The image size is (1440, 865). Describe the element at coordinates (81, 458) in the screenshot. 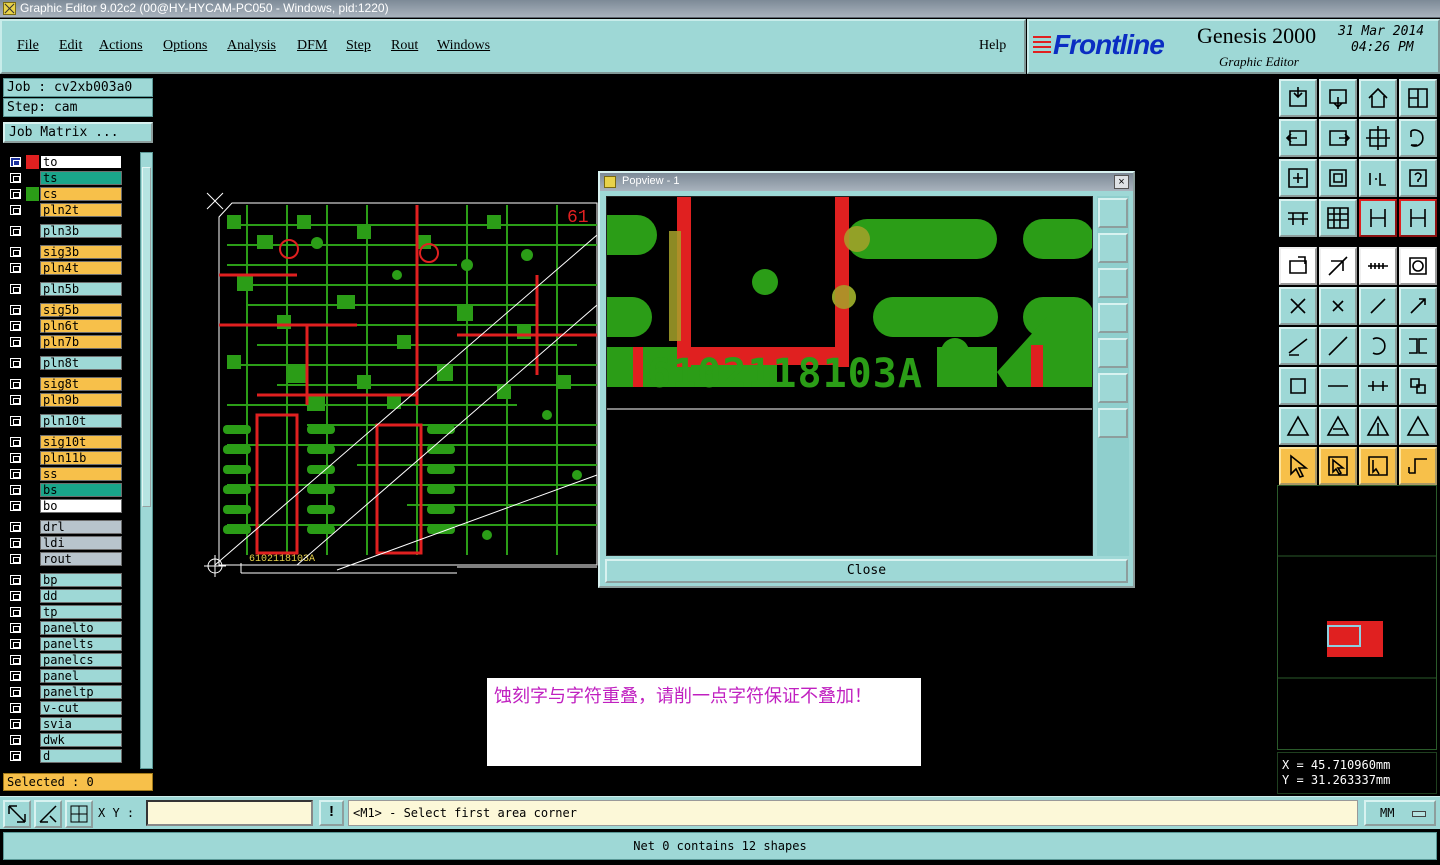

I see `layer-name: pln11b` at that location.